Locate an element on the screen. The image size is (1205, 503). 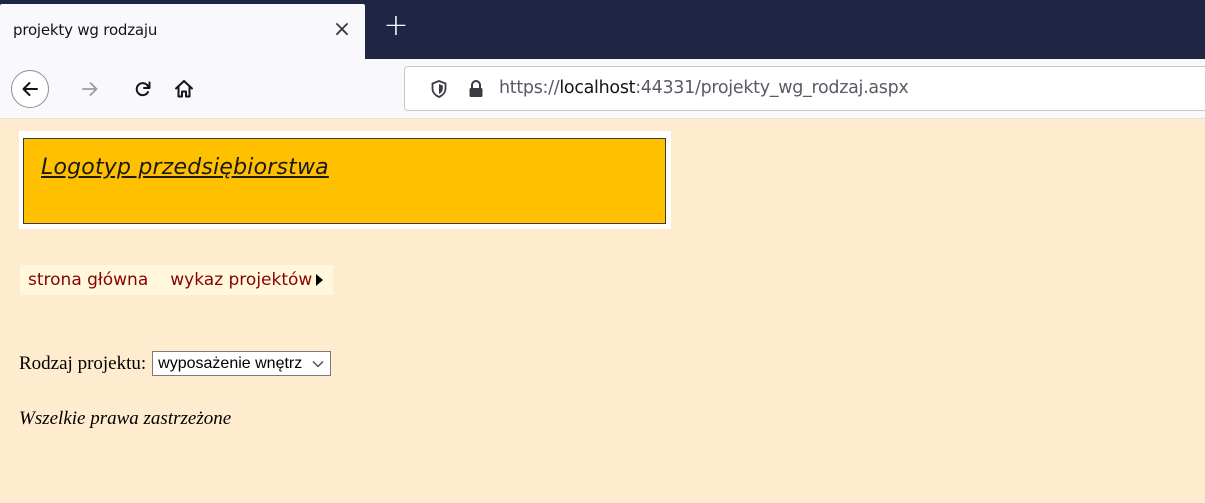
back-arrow-icon is located at coordinates (30, 89).